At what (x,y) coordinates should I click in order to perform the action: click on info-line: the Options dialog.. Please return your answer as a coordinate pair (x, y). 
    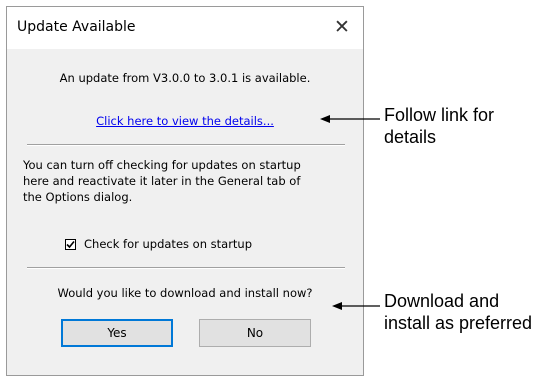
    Looking at the image, I should click on (78, 197).